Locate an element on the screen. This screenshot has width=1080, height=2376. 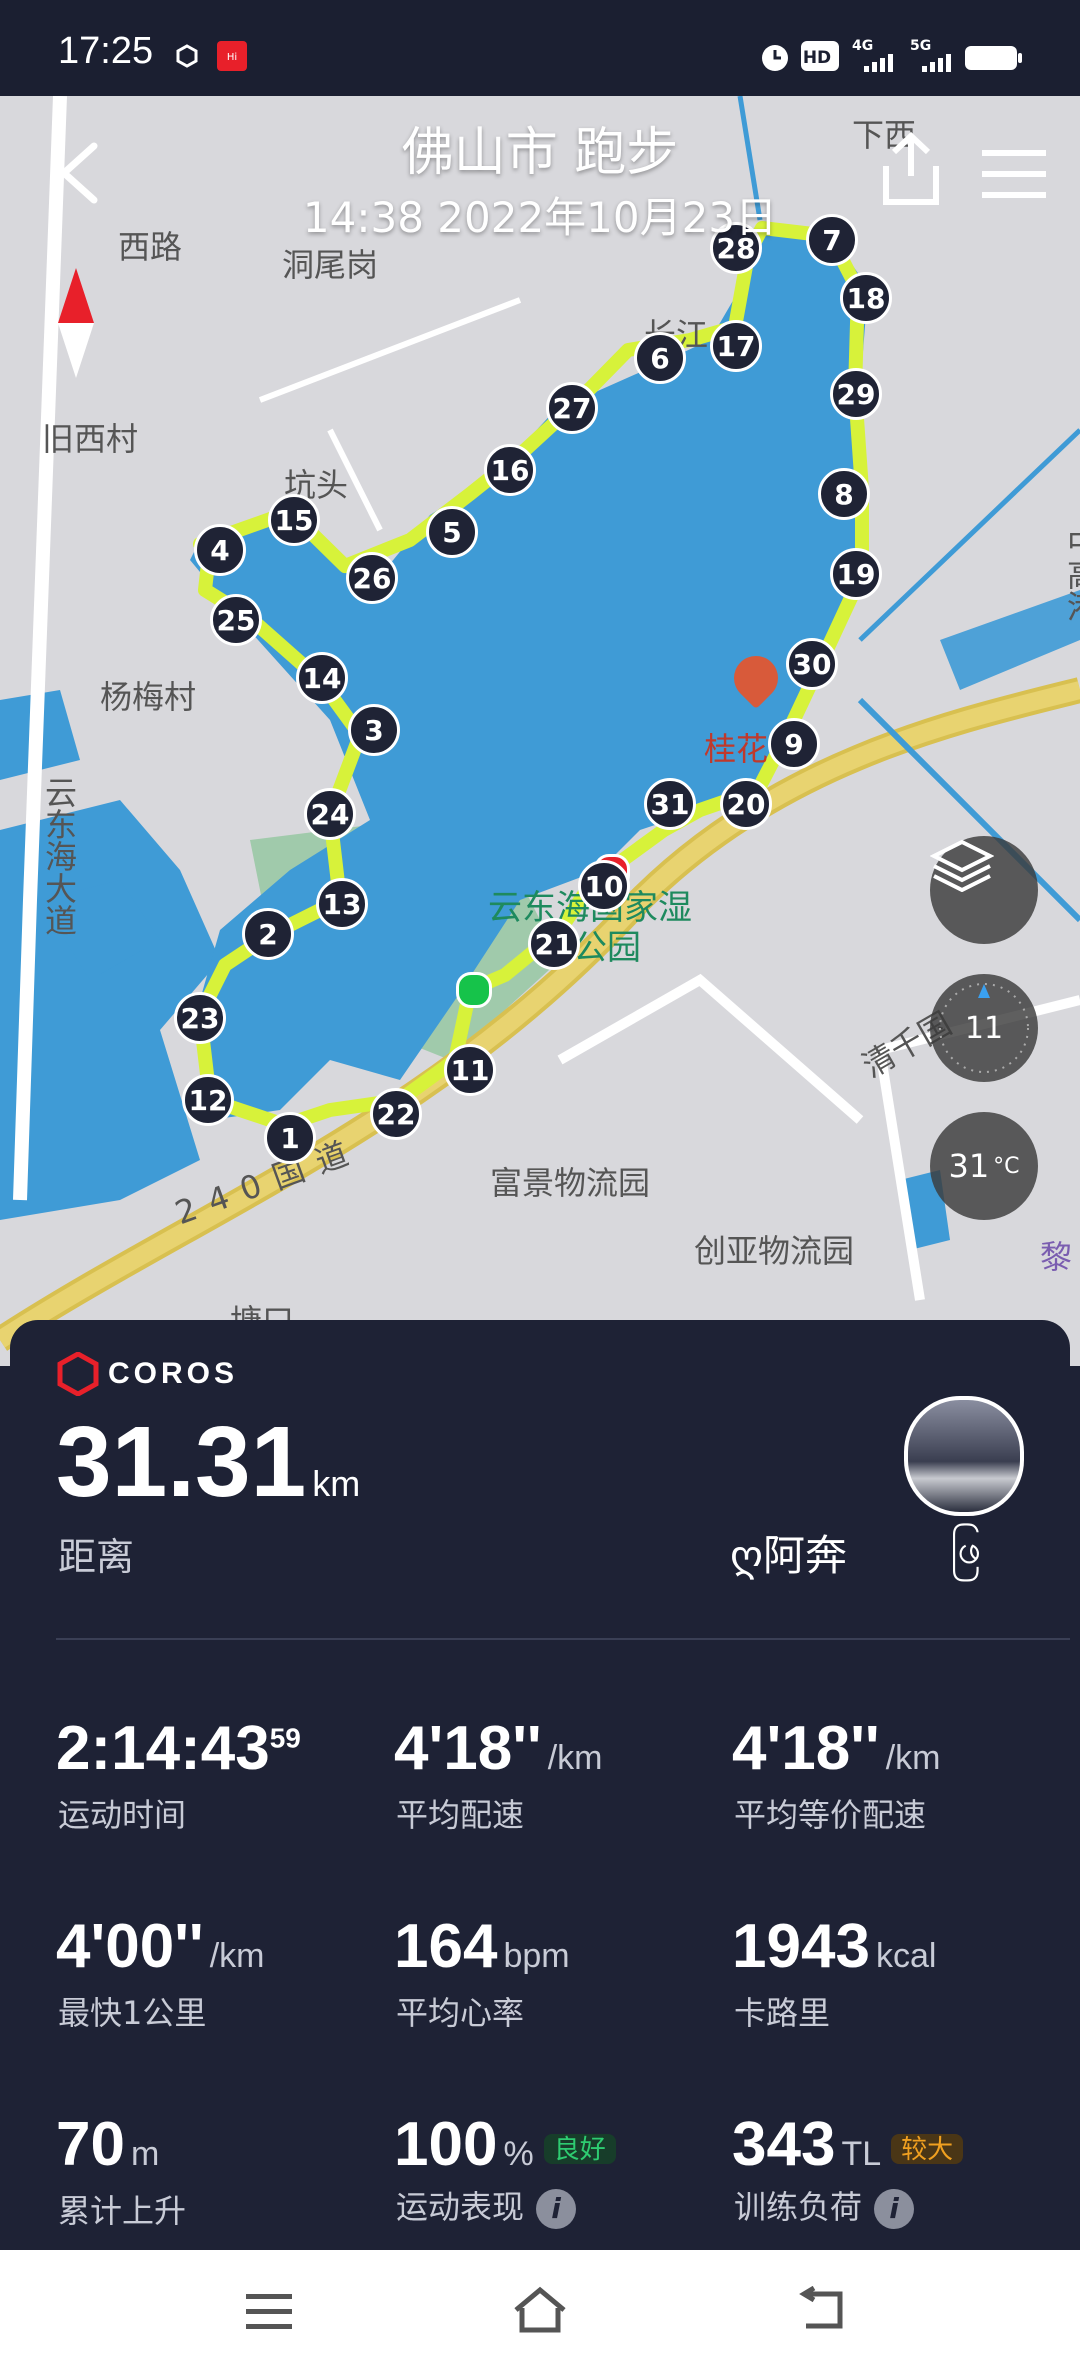
temperature-button: 31 °C is located at coordinates (984, 1166).